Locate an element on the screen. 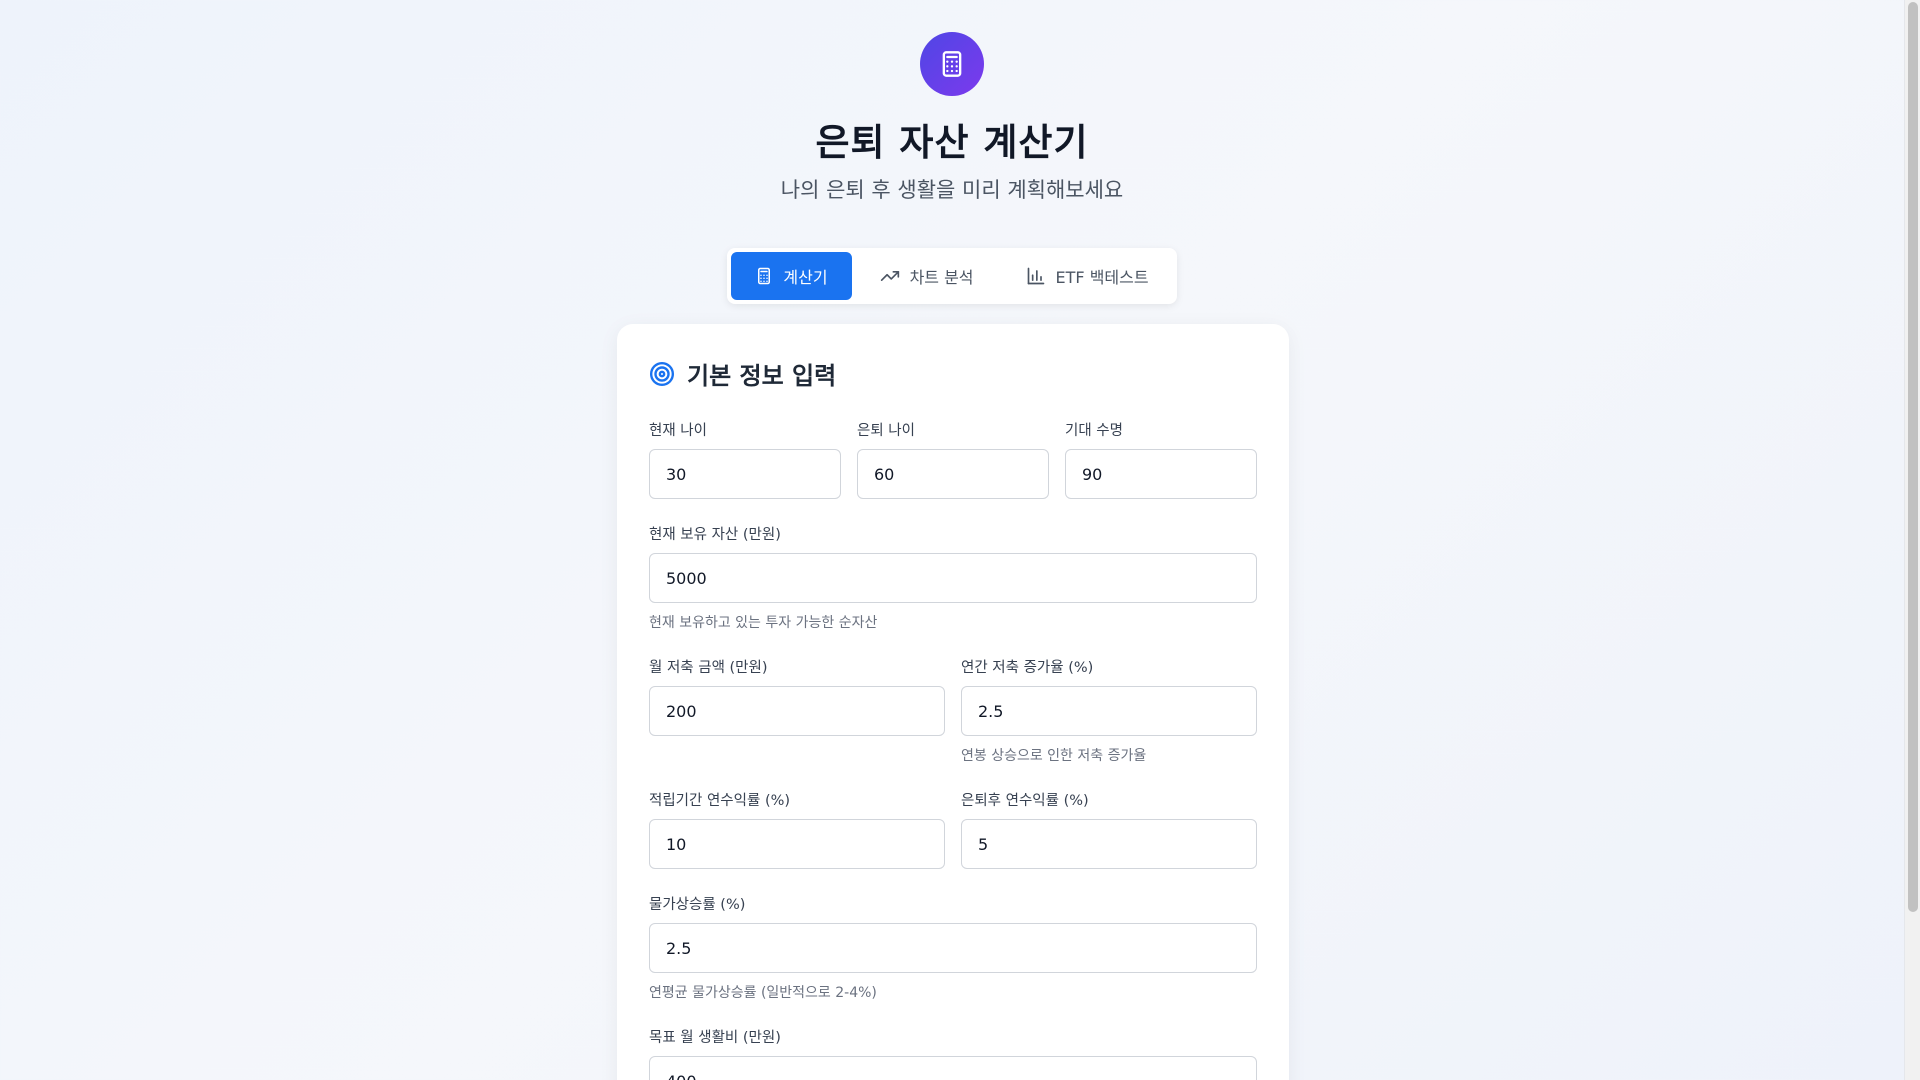 This screenshot has width=1920, height=1080. life-expectancy-field: 기대 수명 is located at coordinates (1161, 459).